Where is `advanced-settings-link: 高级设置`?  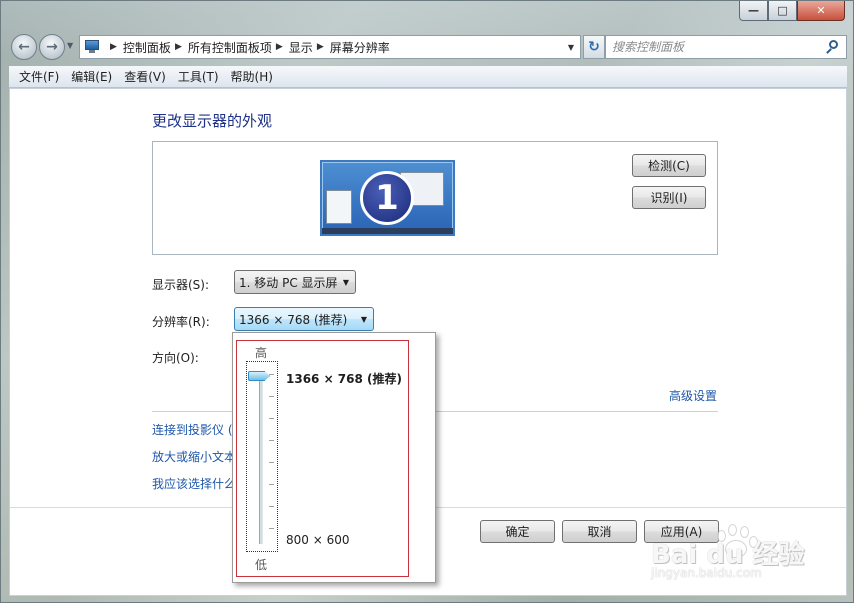 advanced-settings-link: 高级设置 is located at coordinates (693, 395).